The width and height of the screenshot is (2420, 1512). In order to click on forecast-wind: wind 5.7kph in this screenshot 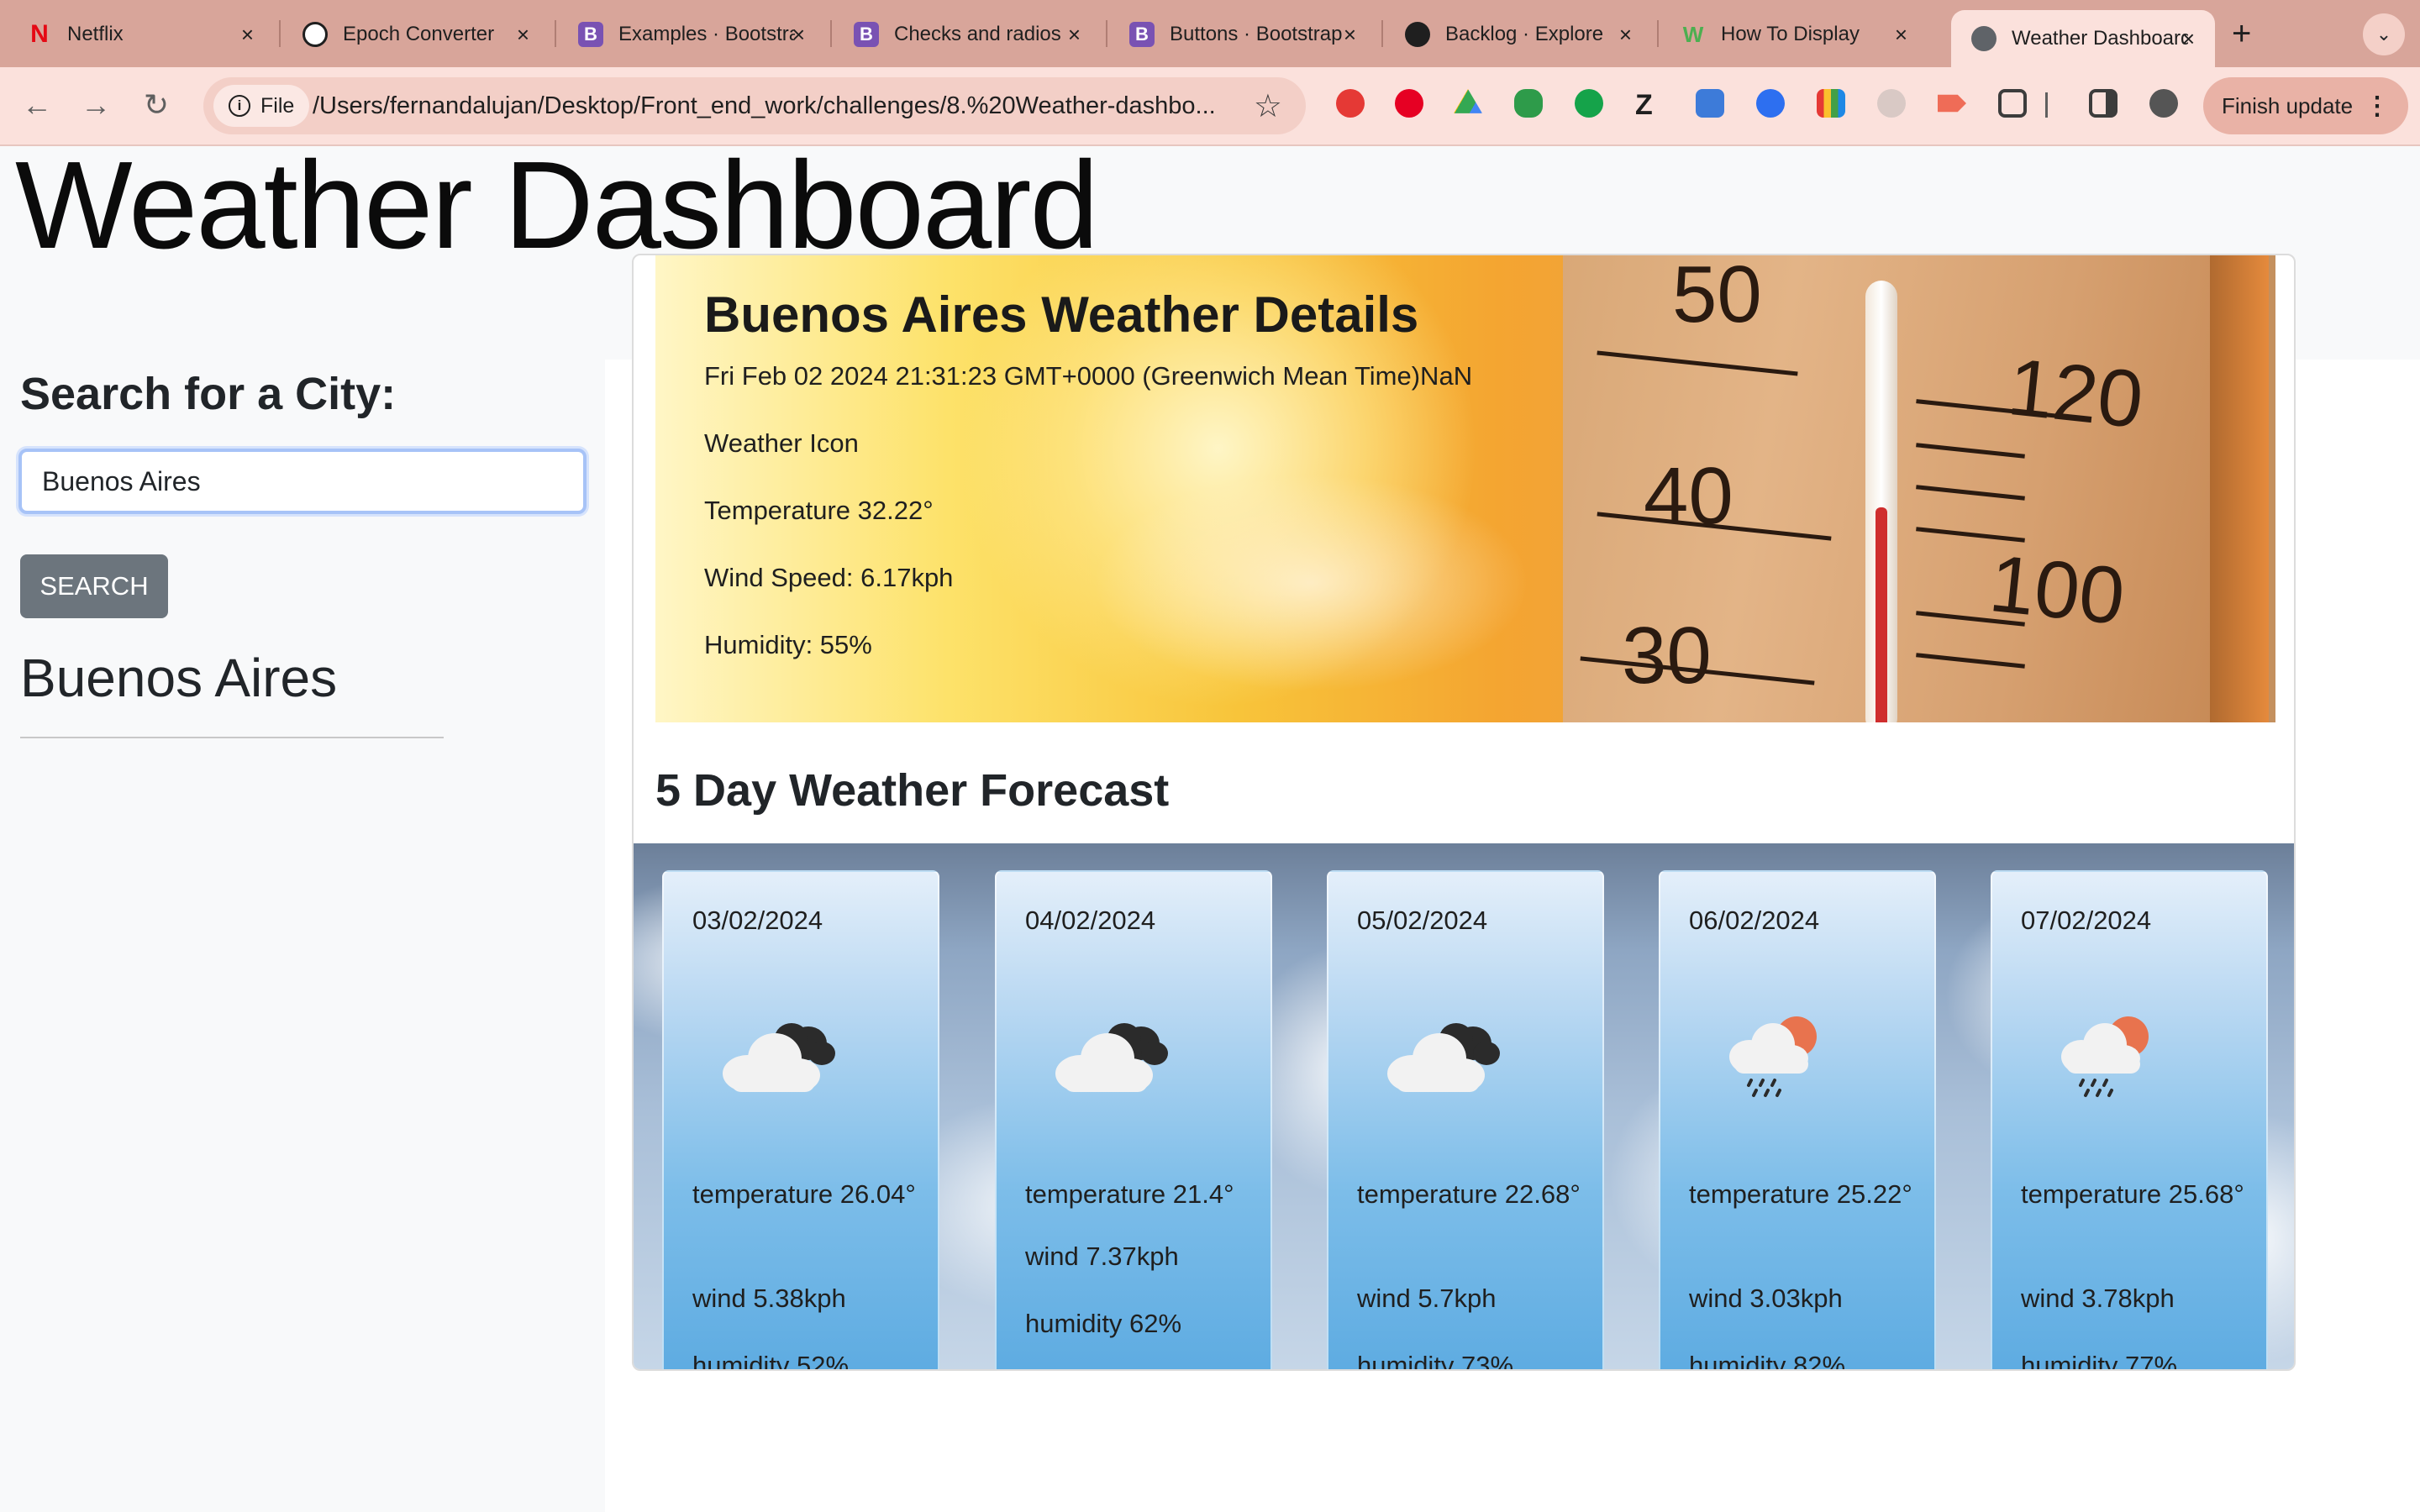, I will do `click(1427, 1298)`.